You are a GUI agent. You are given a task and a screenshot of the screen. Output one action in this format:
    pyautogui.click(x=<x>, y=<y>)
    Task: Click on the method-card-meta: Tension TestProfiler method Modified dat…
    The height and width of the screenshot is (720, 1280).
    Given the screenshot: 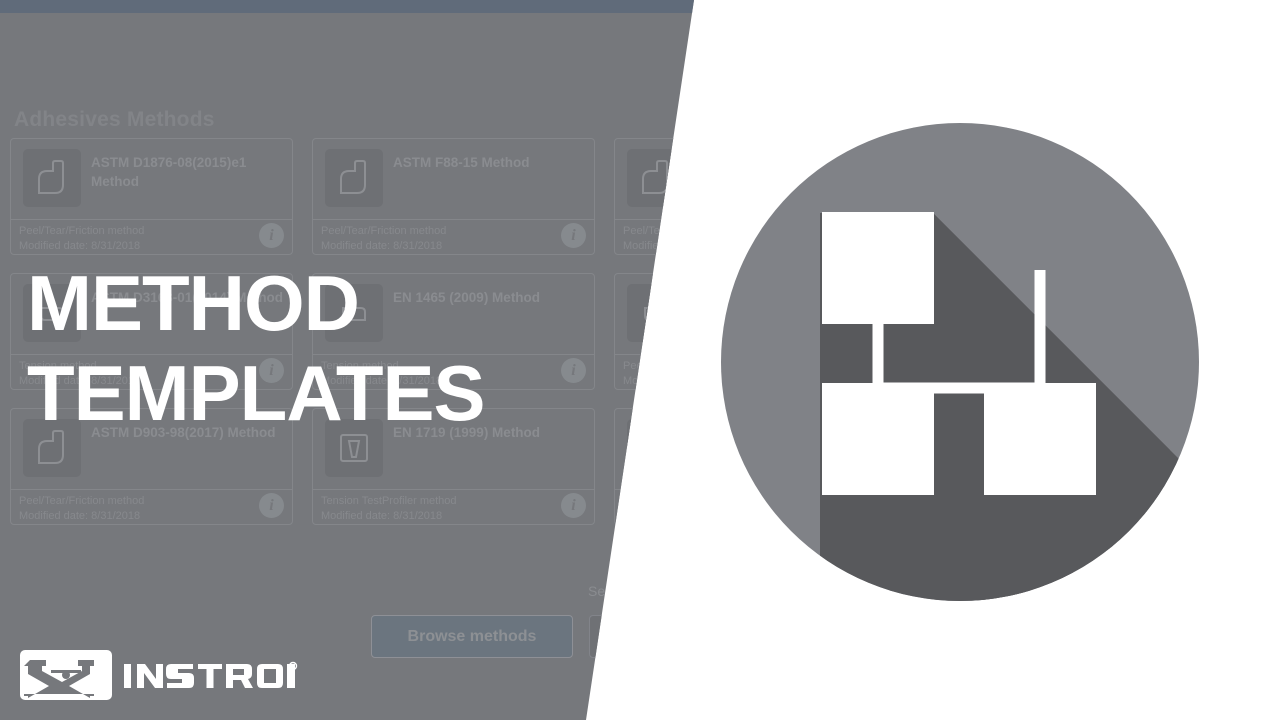 What is the action you would take?
    pyautogui.click(x=389, y=509)
    